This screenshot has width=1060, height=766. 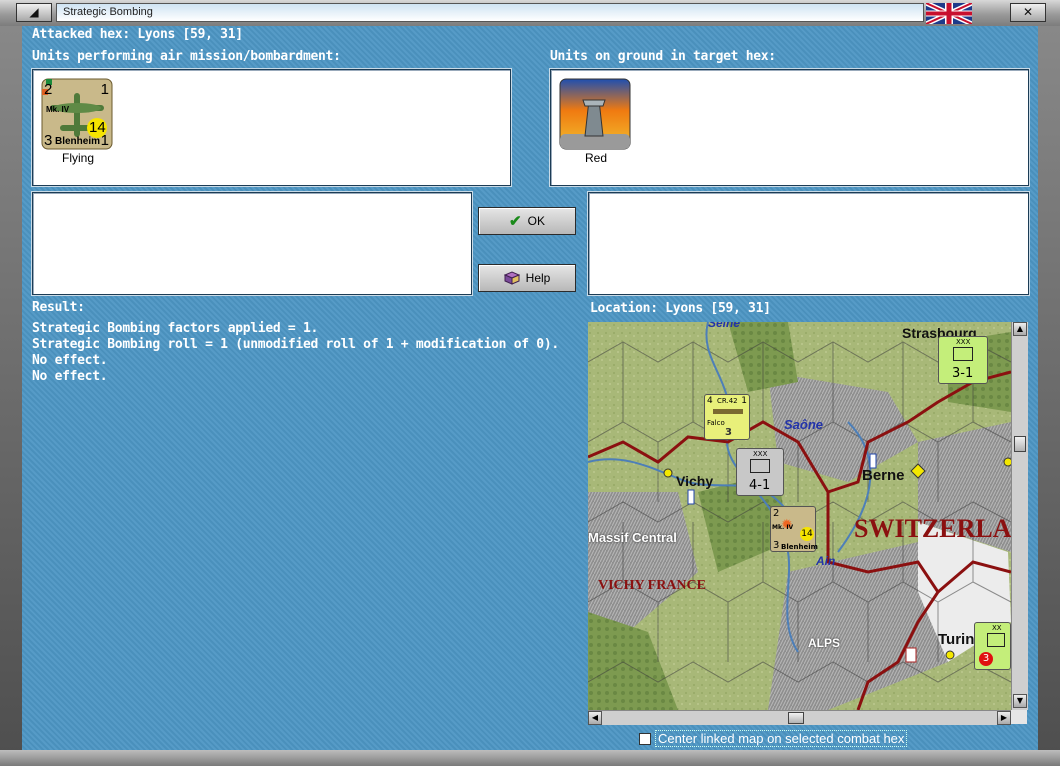 What do you see at coordinates (804, 424) in the screenshot?
I see `map-label-saone: Saône` at bounding box center [804, 424].